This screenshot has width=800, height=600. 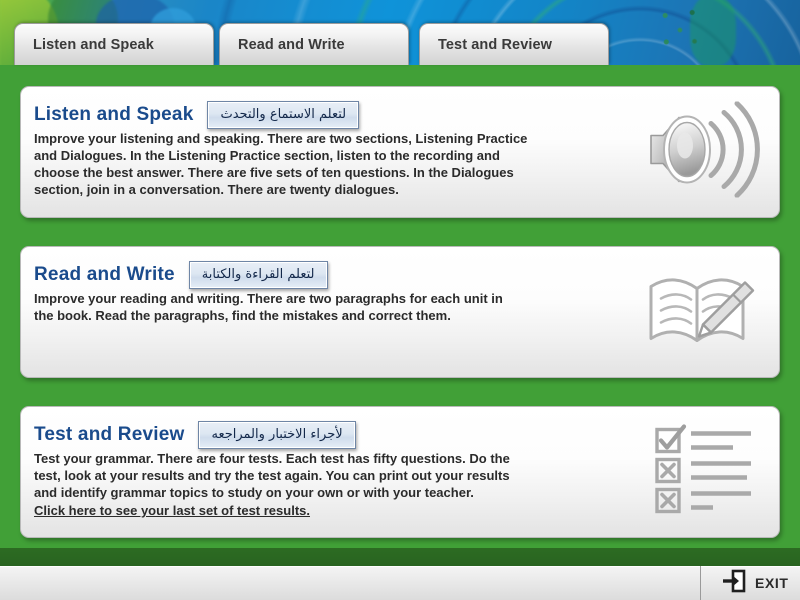 What do you see at coordinates (114, 114) in the screenshot?
I see `panel-title: Listen and Speak` at bounding box center [114, 114].